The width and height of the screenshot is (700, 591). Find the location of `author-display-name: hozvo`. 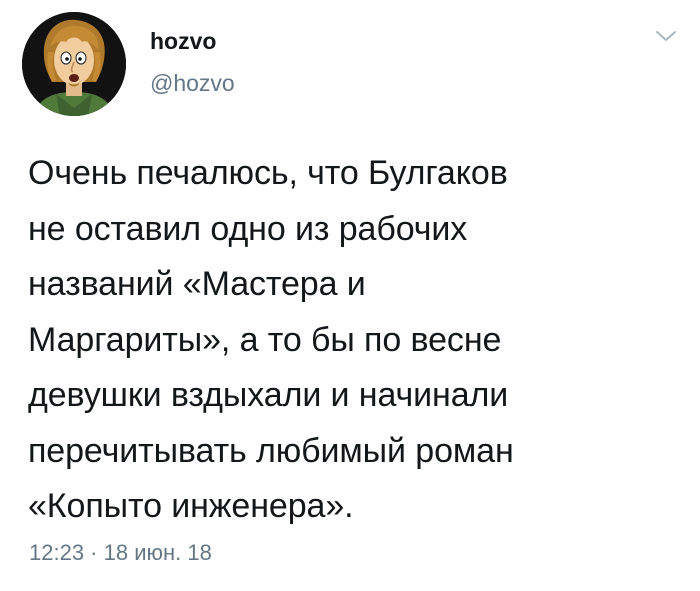

author-display-name: hozvo is located at coordinates (183, 41).